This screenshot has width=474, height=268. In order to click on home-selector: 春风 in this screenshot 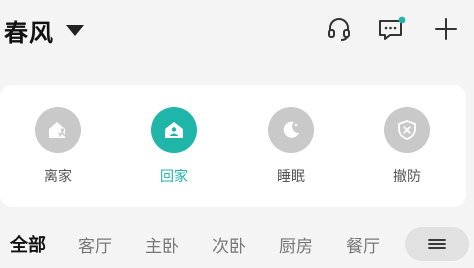, I will do `click(44, 30)`.